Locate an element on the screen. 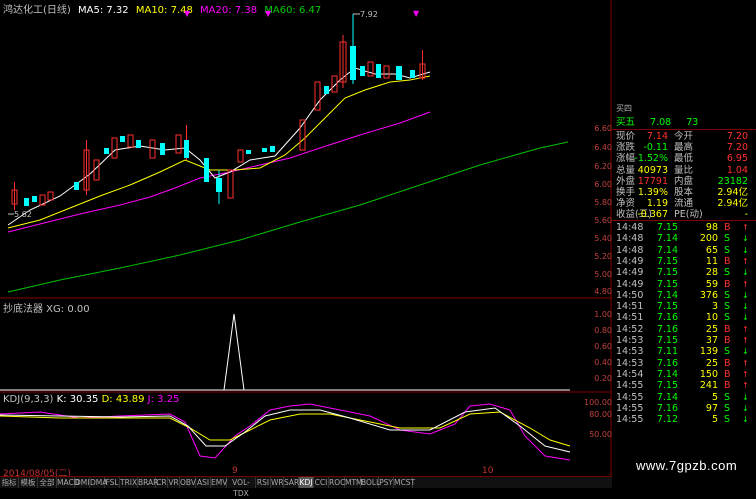  down-arrow-icon: ↓ is located at coordinates (745, 408).